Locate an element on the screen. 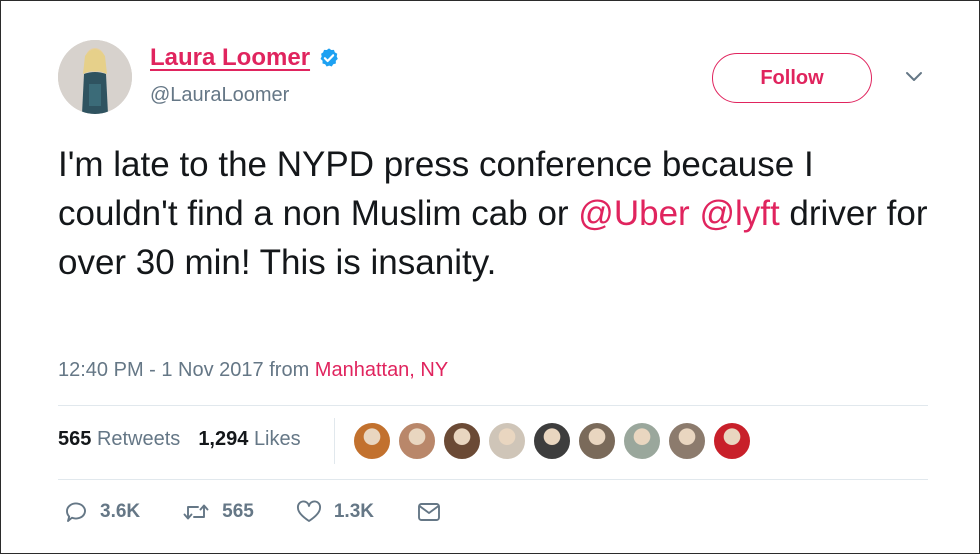 This screenshot has width=980, height=554. reply-count: 3.6K is located at coordinates (120, 511).